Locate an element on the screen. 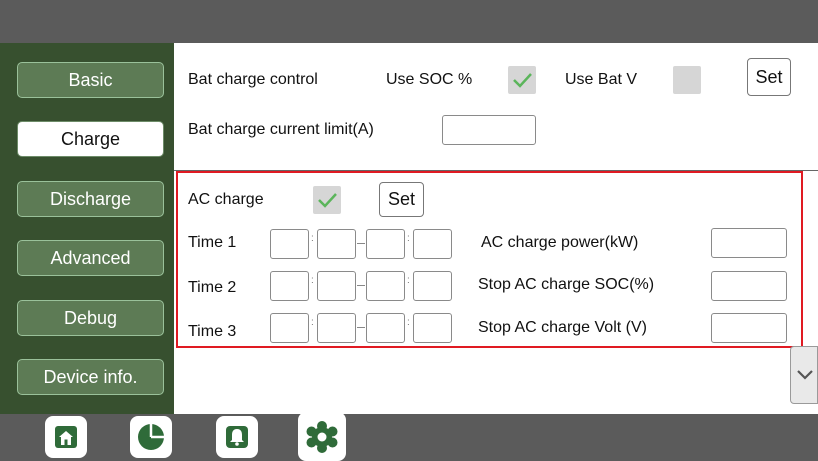 The height and width of the screenshot is (461, 818). pie-chart-icon is located at coordinates (151, 437).